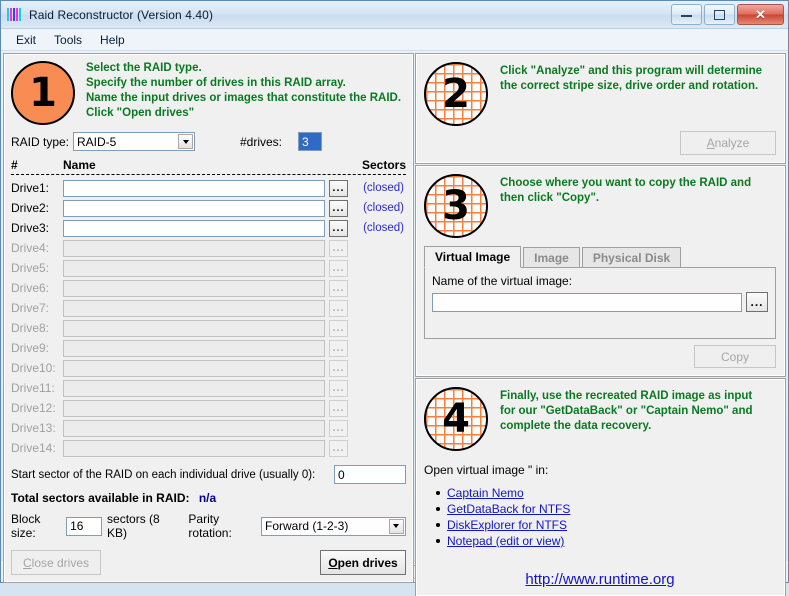  What do you see at coordinates (367, 562) in the screenshot?
I see `open-drives-label: pen drives` at bounding box center [367, 562].